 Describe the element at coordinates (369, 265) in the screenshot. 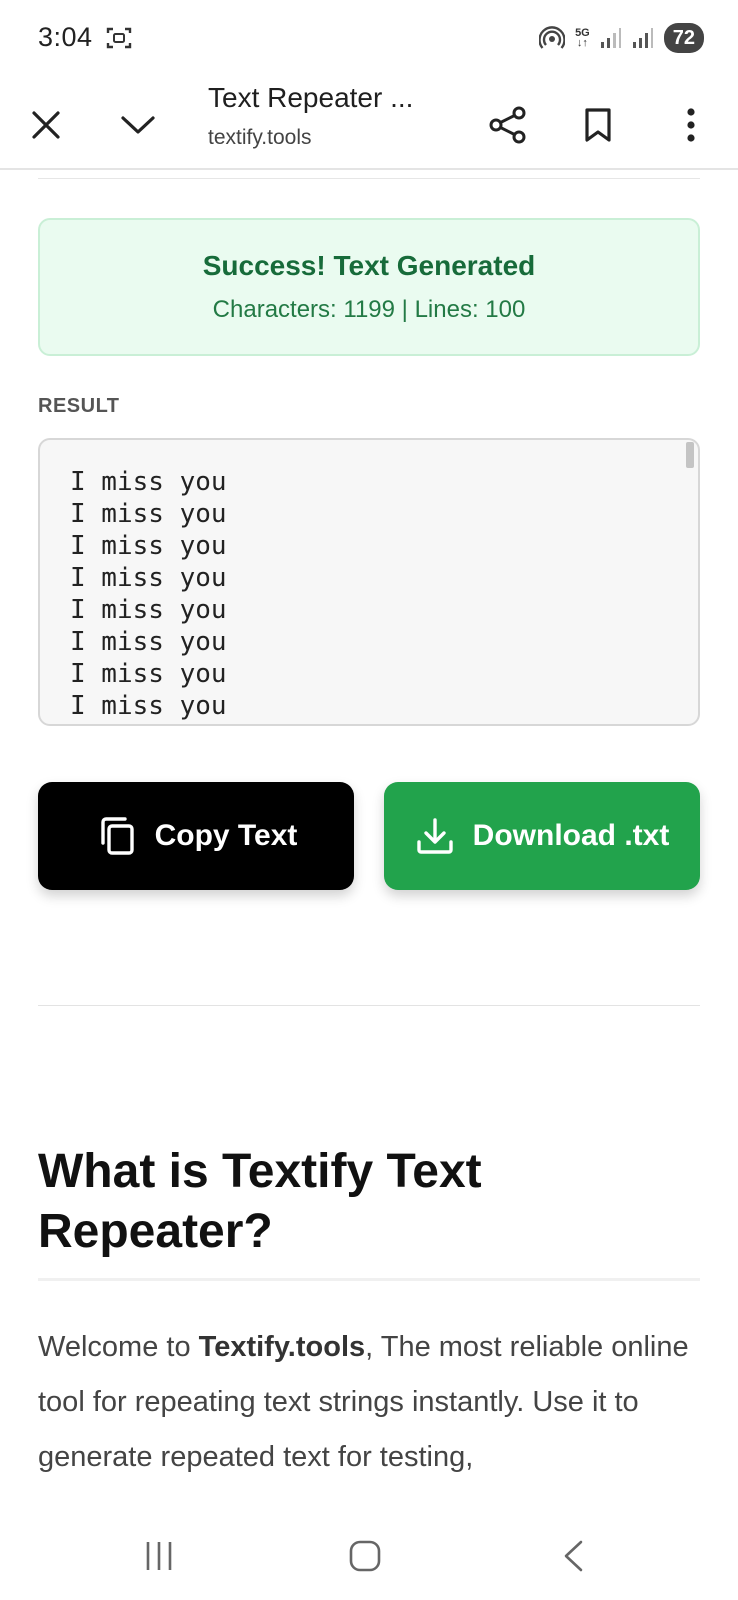

I see `success-title: Success! Text Generated` at that location.